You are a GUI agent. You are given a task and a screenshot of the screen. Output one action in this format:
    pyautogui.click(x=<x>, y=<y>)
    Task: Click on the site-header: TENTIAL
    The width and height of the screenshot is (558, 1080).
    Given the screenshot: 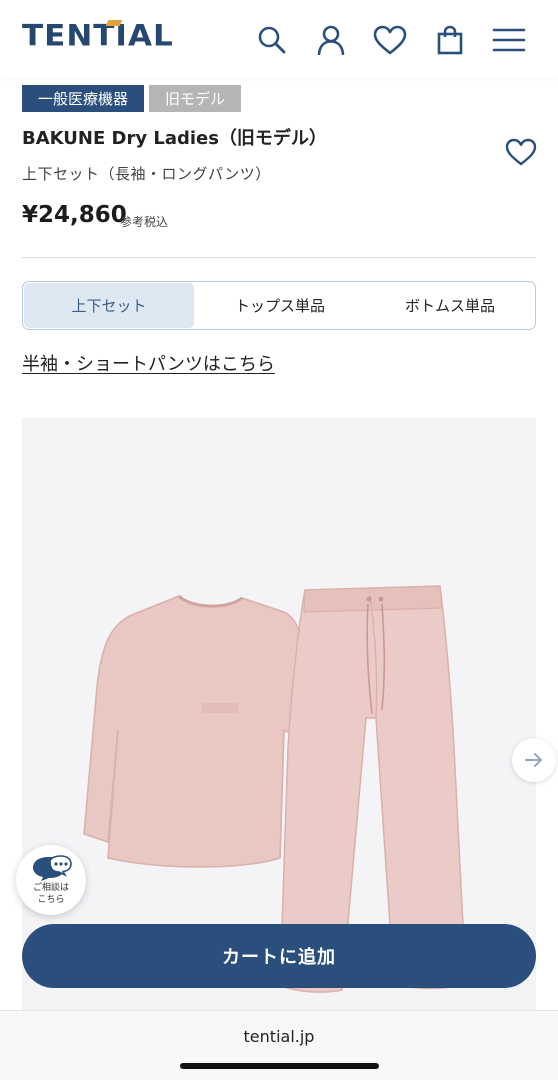 What is the action you would take?
    pyautogui.click(x=279, y=39)
    